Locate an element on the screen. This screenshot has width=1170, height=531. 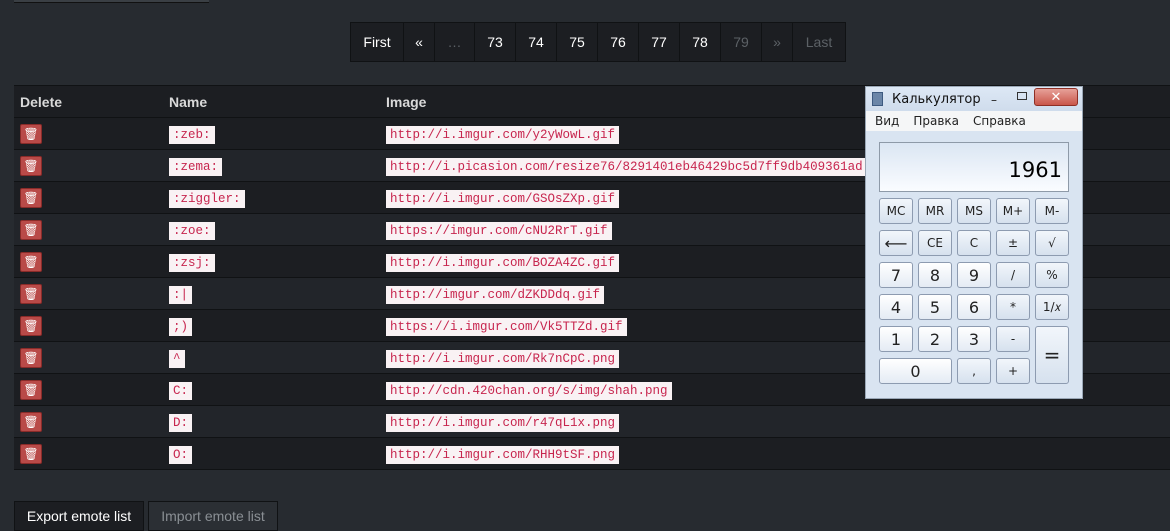
page-last-link: Last is located at coordinates (819, 42).